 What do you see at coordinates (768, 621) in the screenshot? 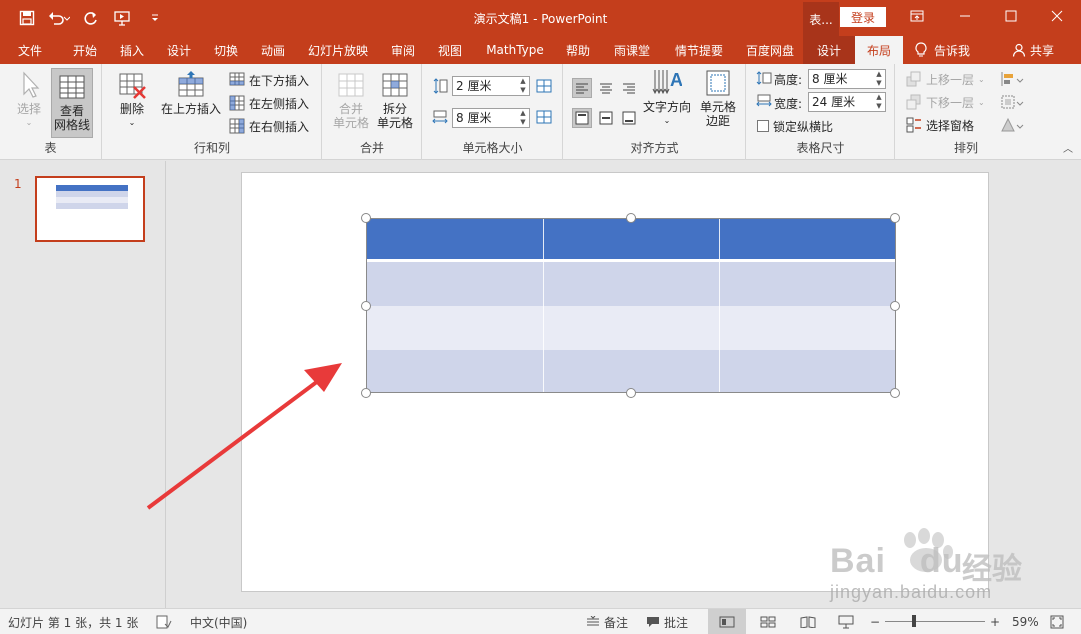
I see `slide-sorter-view-icon` at bounding box center [768, 621].